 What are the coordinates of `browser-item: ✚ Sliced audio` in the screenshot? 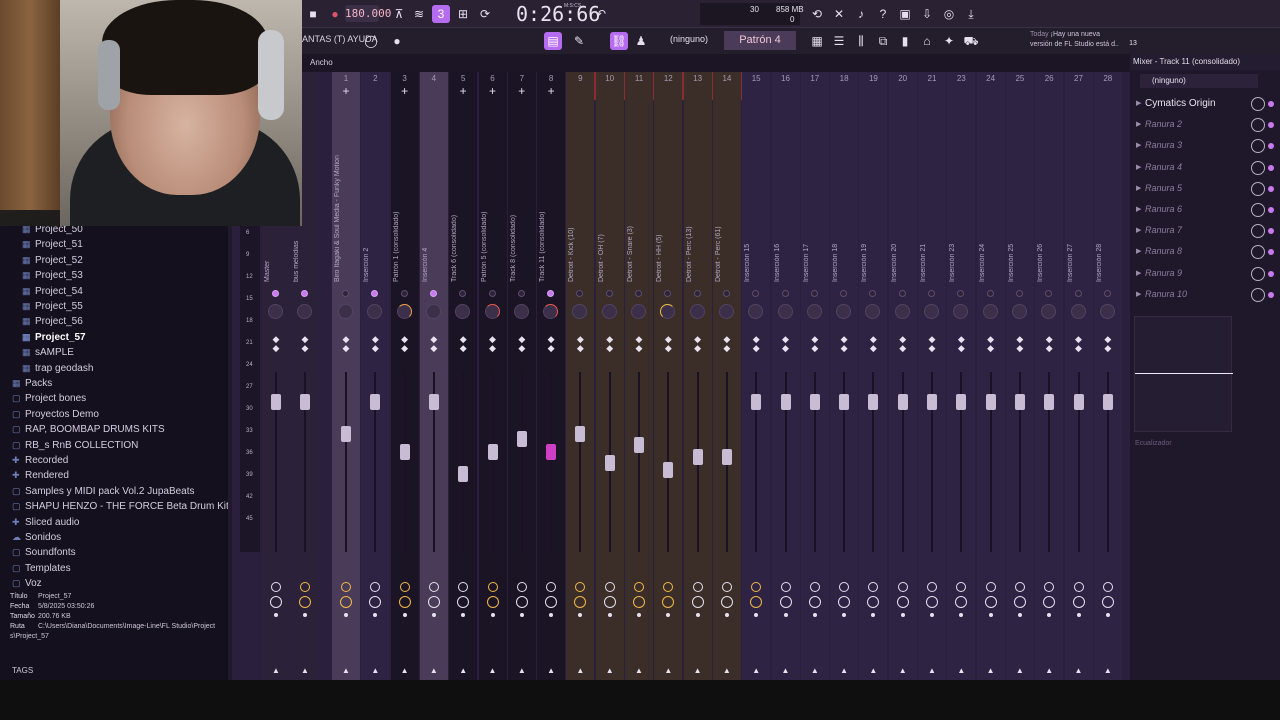 It's located at (45, 522).